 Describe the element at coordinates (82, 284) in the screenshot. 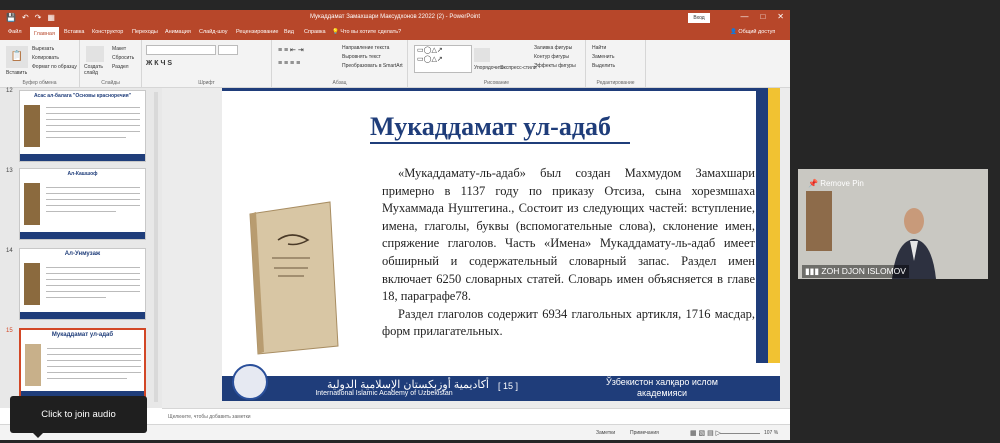

I see `thumbnail-slide-14: Ал-Унмузаж` at that location.